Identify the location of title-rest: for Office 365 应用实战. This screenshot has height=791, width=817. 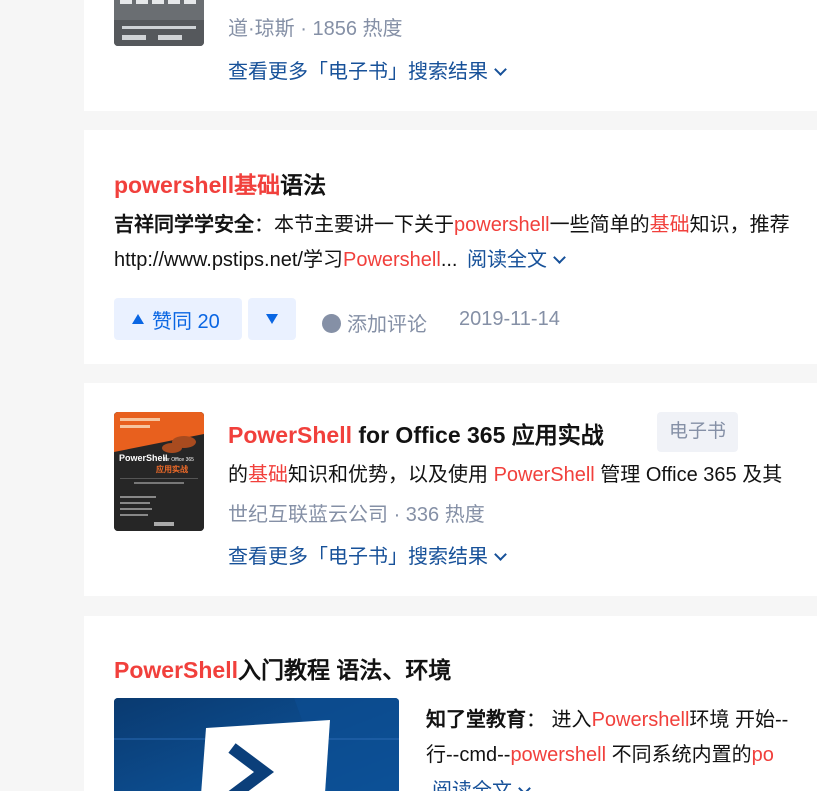
(477, 435).